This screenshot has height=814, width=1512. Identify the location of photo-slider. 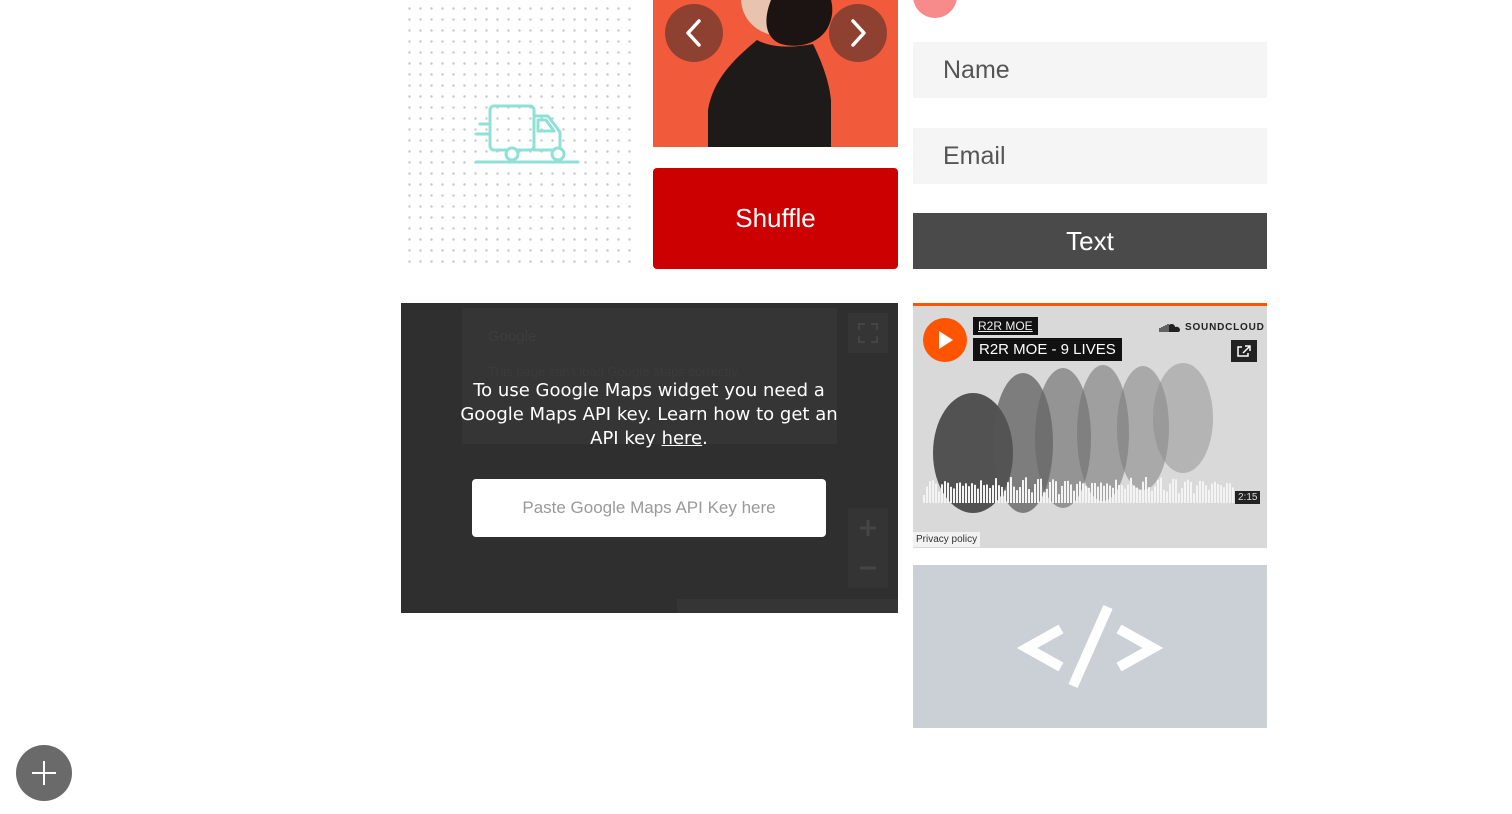
(775, 73).